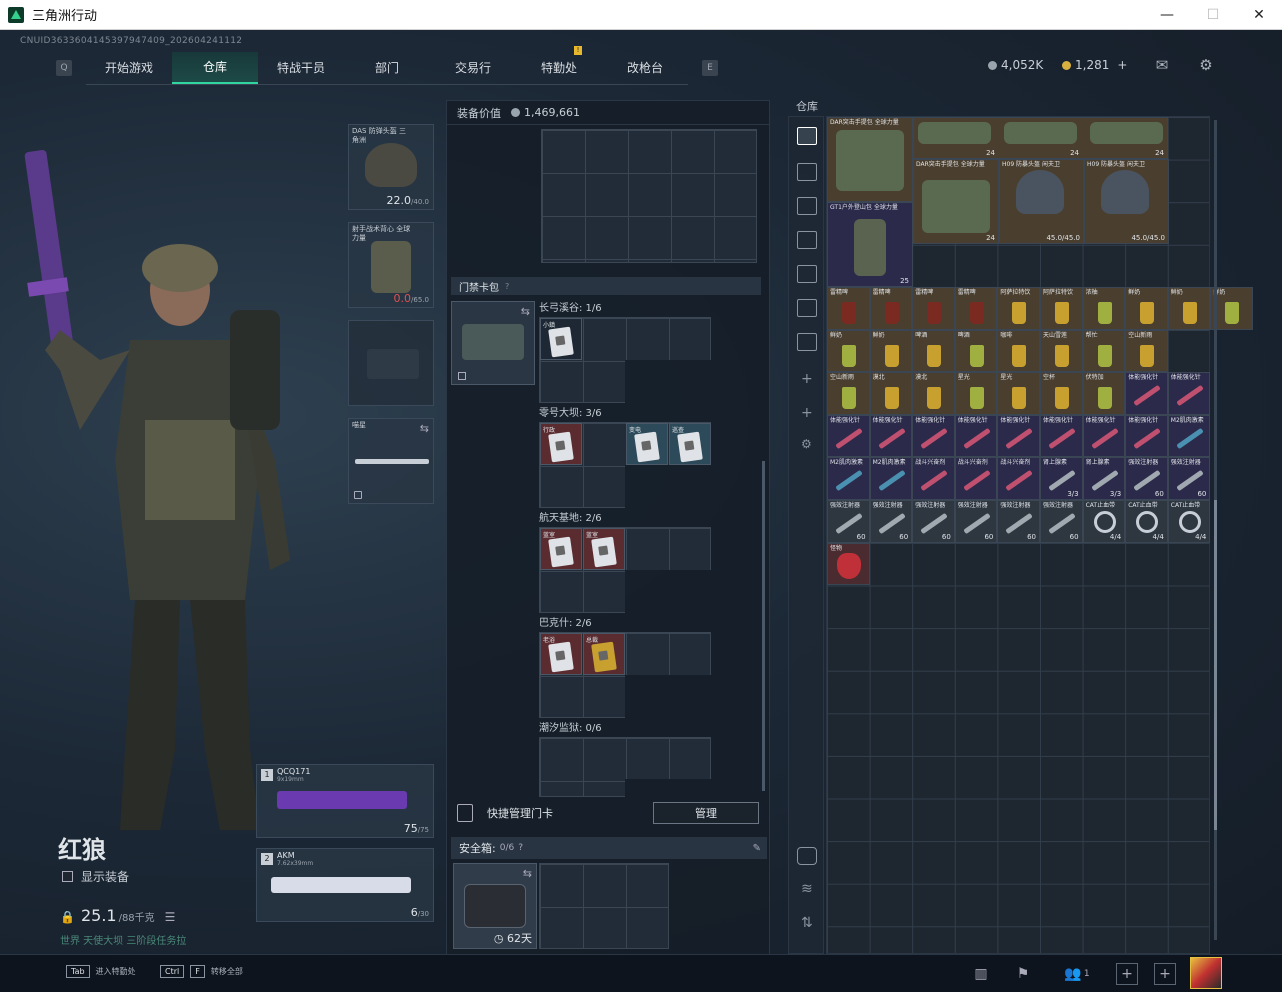 The width and height of the screenshot is (1282, 992). What do you see at coordinates (64, 68) in the screenshot?
I see `nav-prev-button: Q` at bounding box center [64, 68].